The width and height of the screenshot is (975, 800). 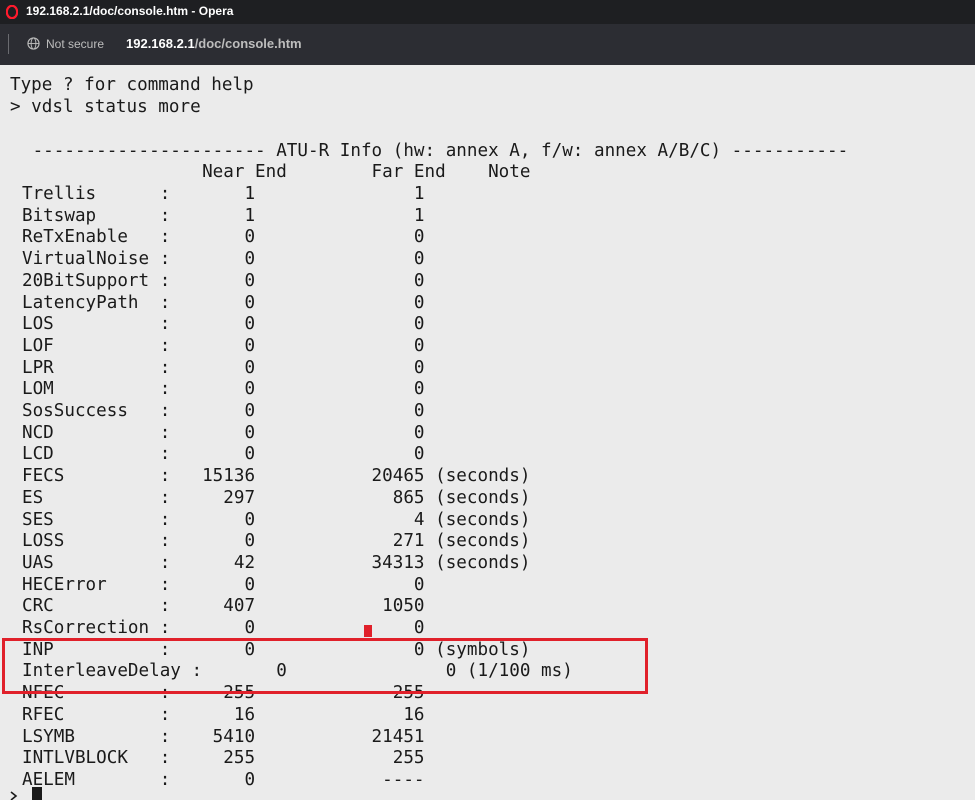 I want to click on prompt-chevron-icon, so click(x=14, y=795).